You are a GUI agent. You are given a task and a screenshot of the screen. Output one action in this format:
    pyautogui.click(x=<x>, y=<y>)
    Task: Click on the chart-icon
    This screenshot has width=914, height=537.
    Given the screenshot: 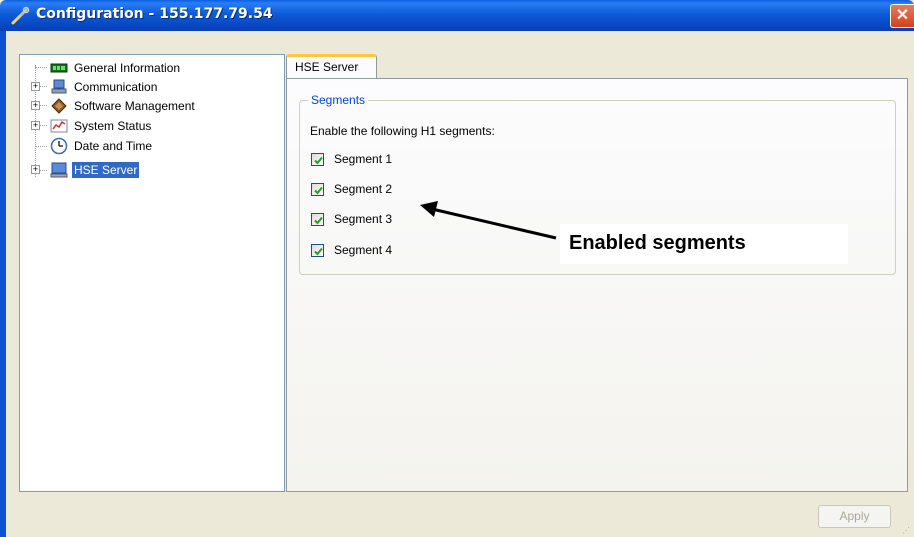 What is the action you would take?
    pyautogui.click(x=59, y=126)
    